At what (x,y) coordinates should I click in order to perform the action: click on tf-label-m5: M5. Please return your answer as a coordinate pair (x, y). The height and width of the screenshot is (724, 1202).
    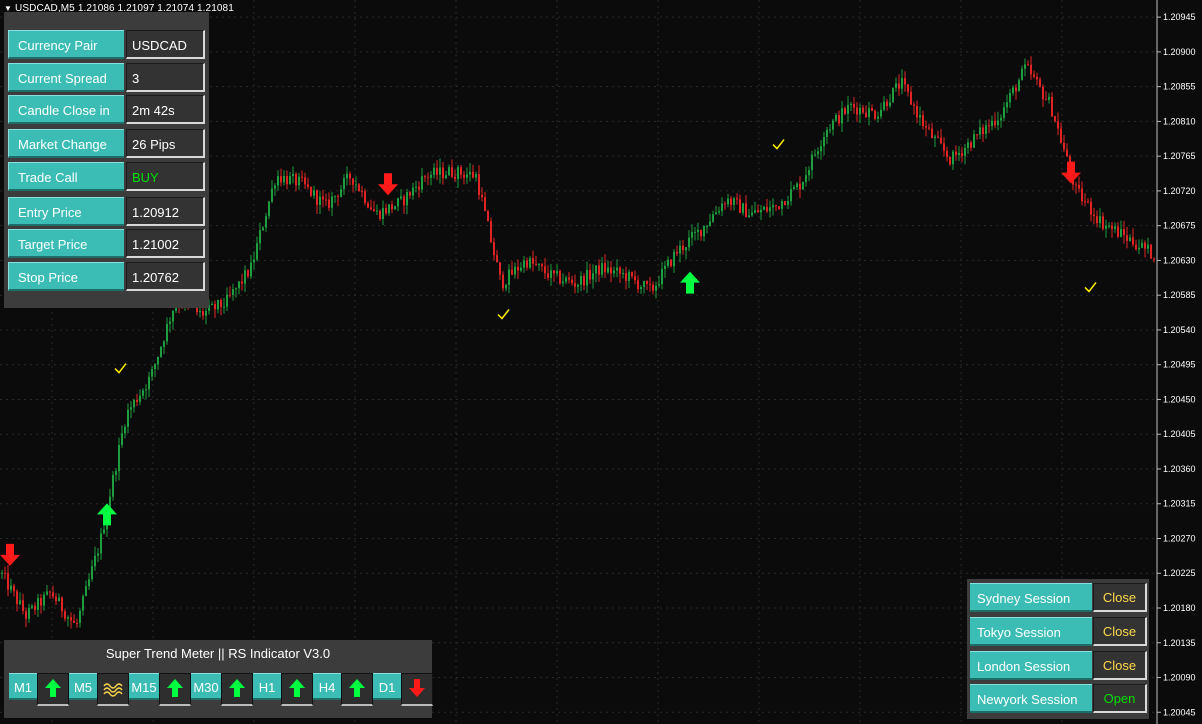
    Looking at the image, I should click on (83, 686).